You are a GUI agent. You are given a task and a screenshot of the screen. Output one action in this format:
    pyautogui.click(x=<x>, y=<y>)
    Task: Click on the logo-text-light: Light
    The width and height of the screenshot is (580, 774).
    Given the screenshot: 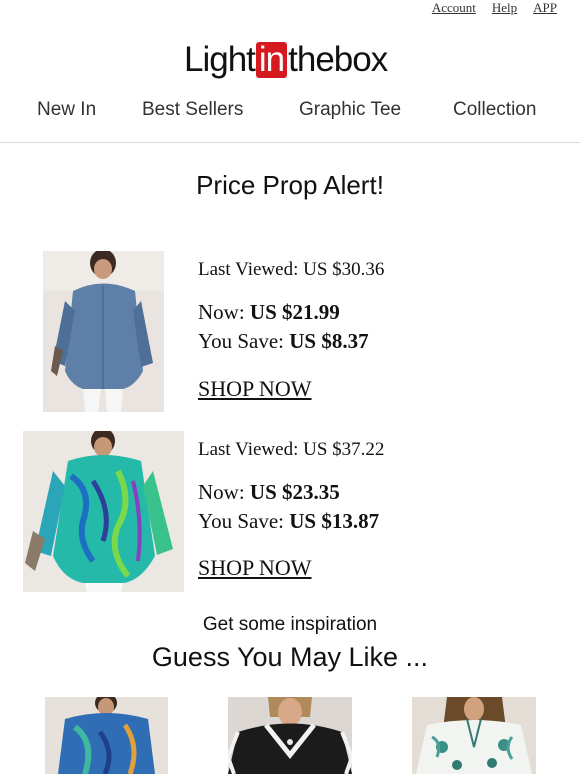 What is the action you would take?
    pyautogui.click(x=220, y=59)
    